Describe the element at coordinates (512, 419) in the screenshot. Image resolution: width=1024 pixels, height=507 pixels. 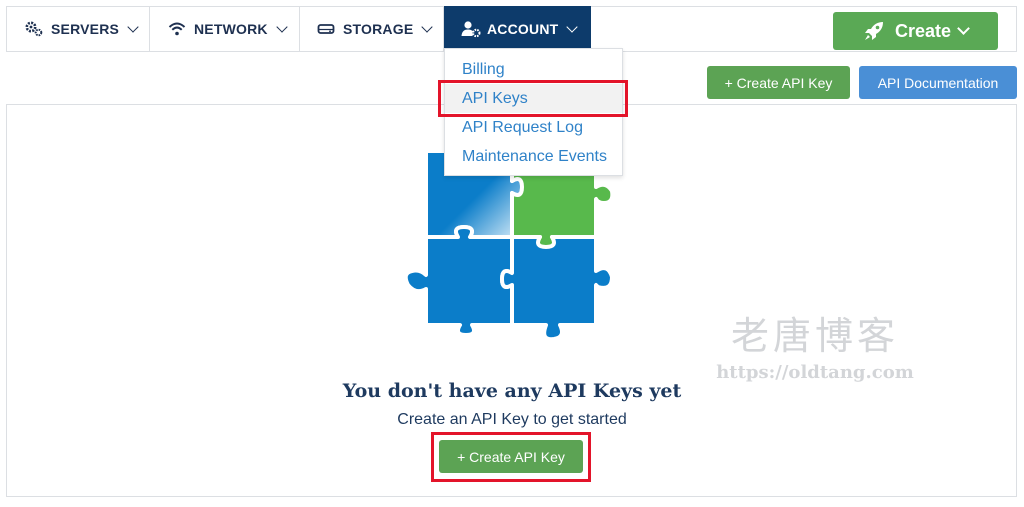
I see `empty-state-subtitle: Create an API Key to get started` at that location.